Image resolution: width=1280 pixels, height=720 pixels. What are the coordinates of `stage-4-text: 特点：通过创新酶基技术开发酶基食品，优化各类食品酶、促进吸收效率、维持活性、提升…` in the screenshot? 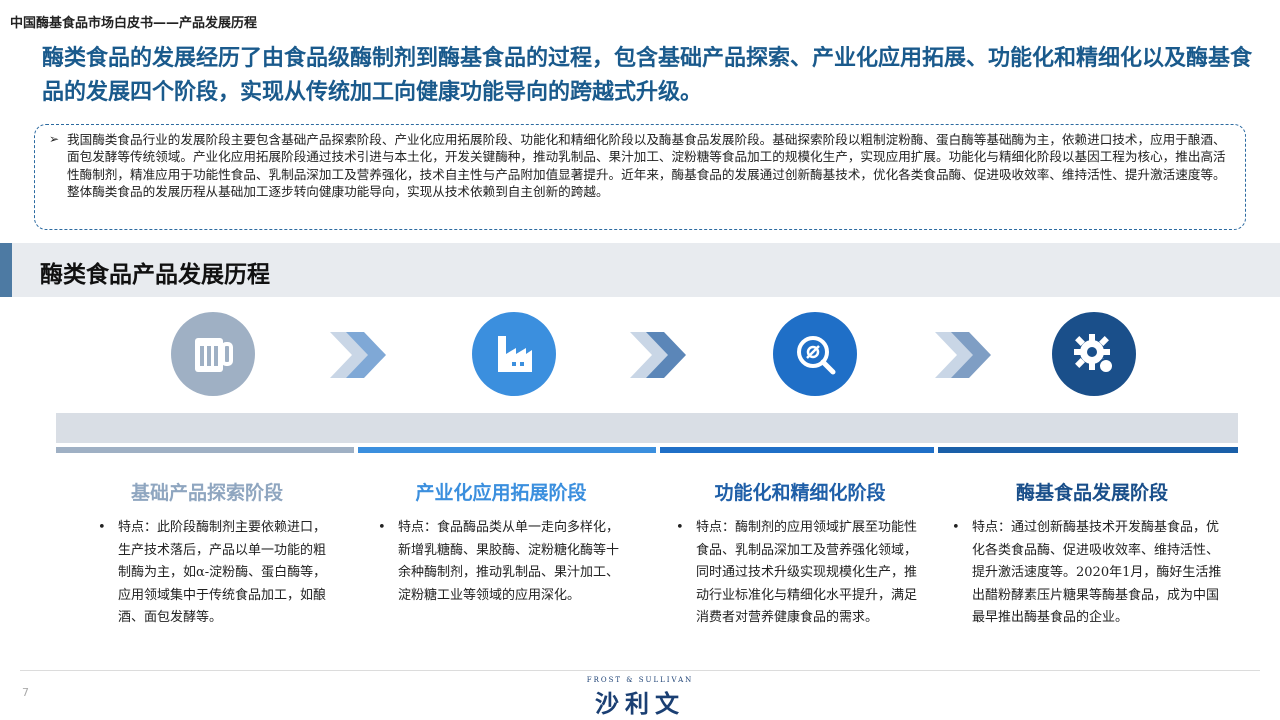 It's located at (1097, 573).